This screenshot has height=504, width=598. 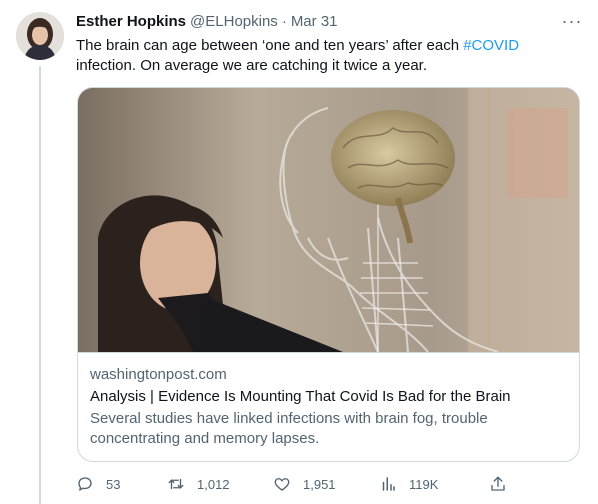 What do you see at coordinates (85, 484) in the screenshot?
I see `reply-icon` at bounding box center [85, 484].